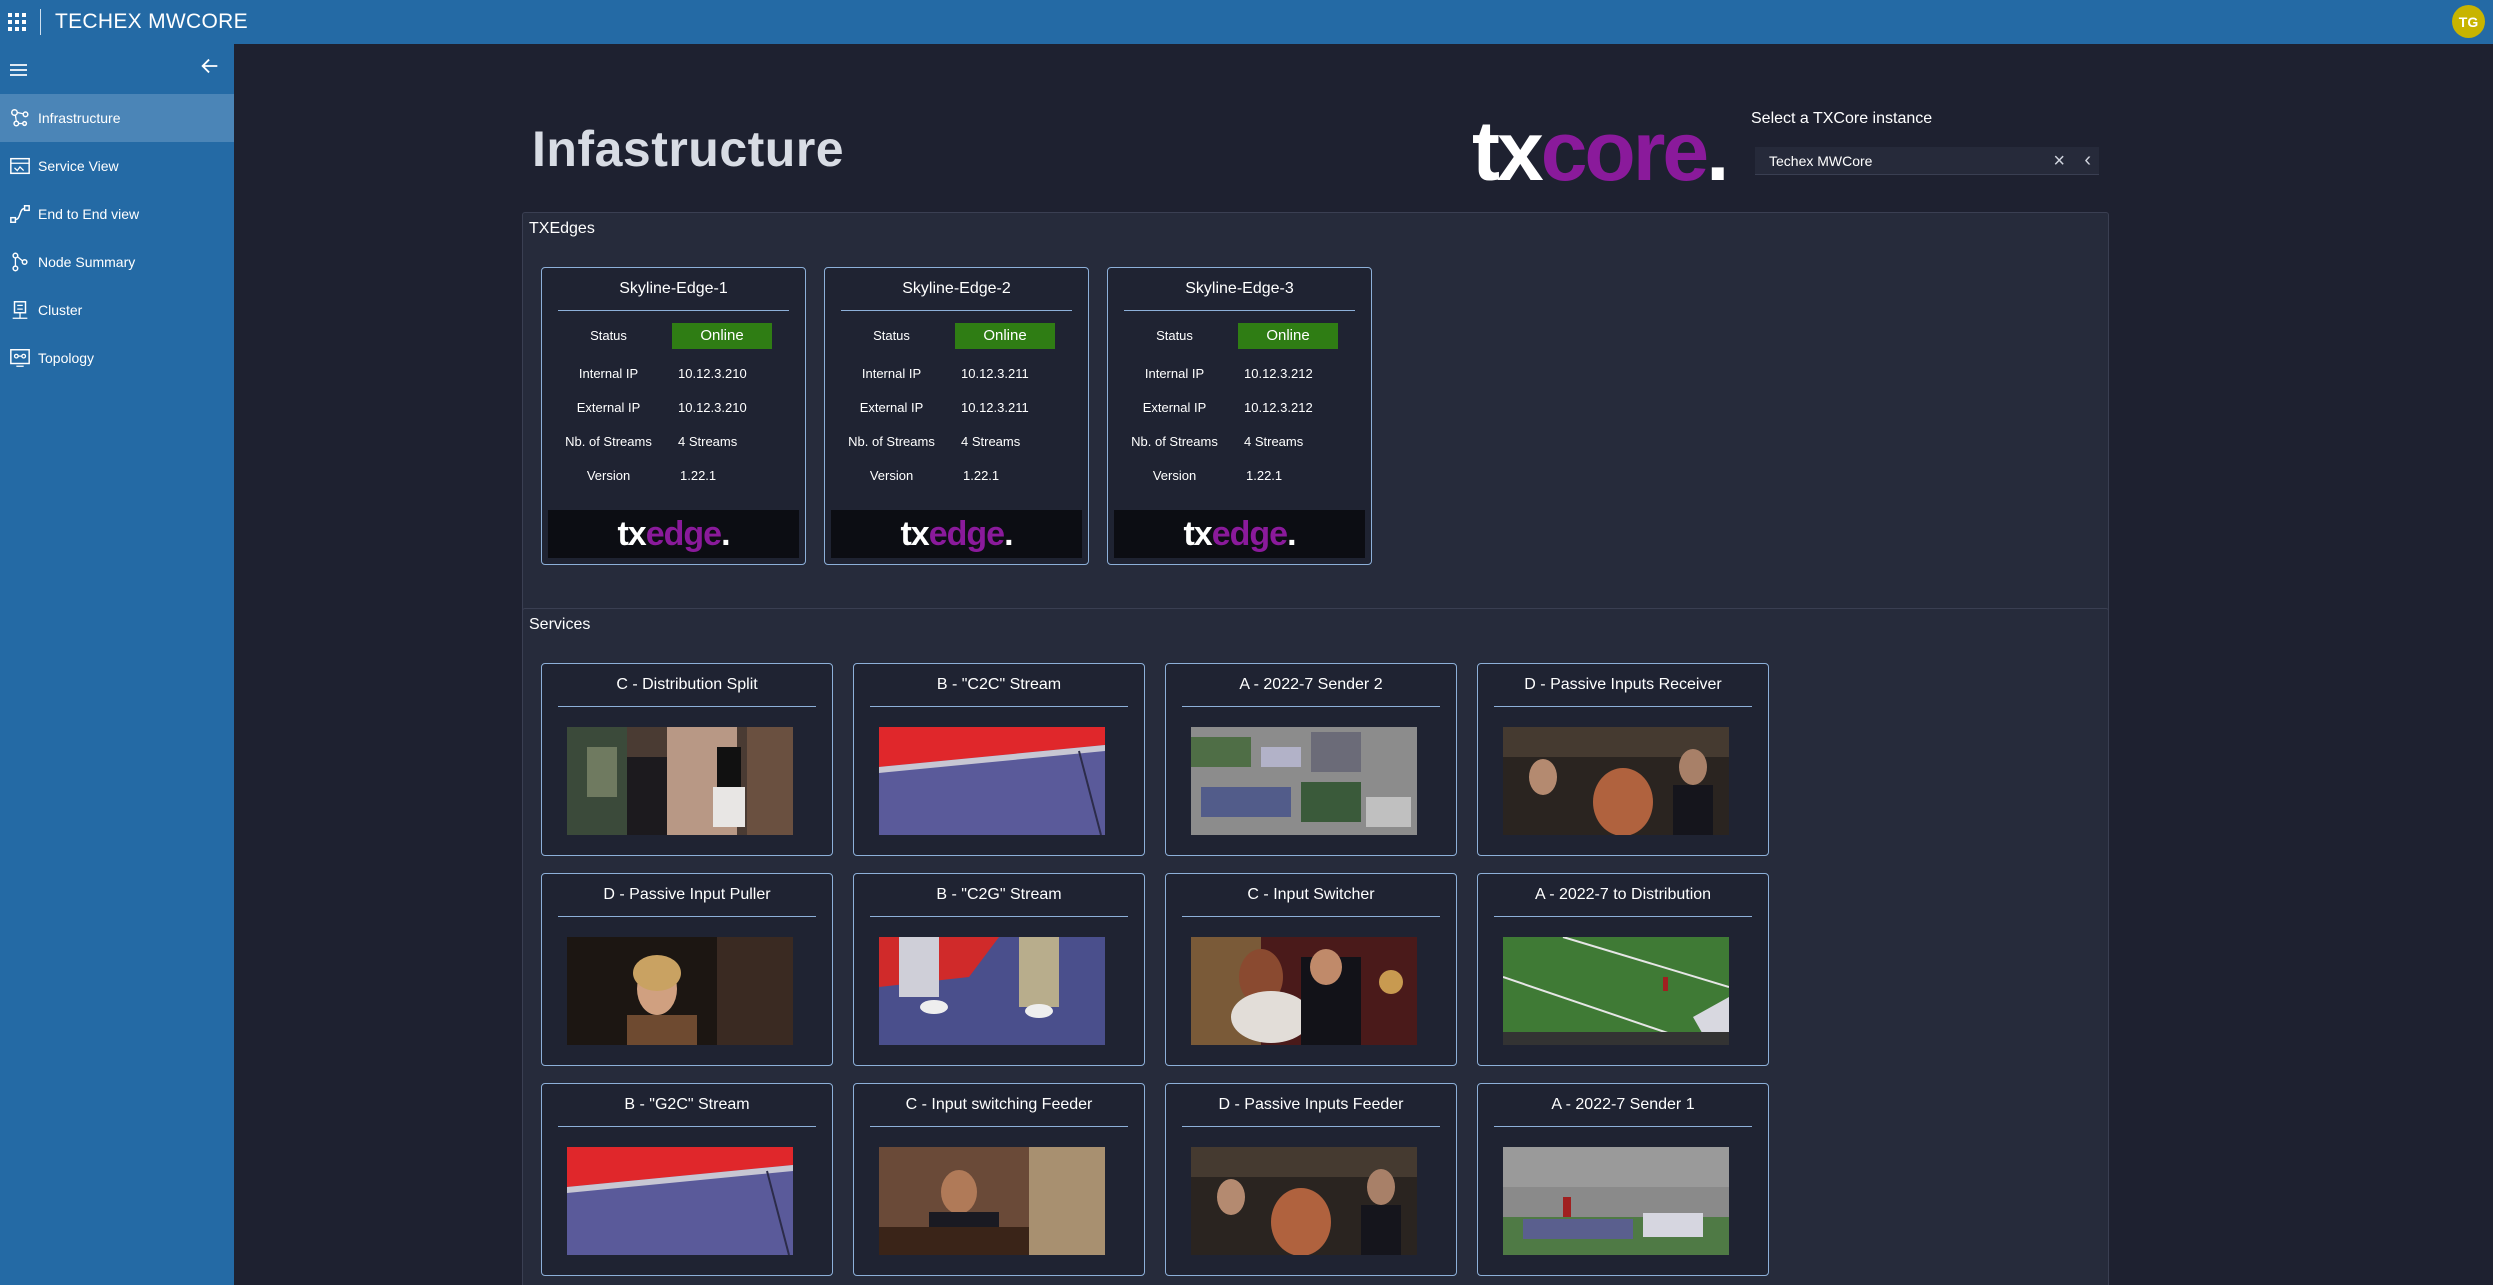 The height and width of the screenshot is (1285, 2493). Describe the element at coordinates (999, 1179) in the screenshot. I see `service-card: C - Input switching Feeder` at that location.